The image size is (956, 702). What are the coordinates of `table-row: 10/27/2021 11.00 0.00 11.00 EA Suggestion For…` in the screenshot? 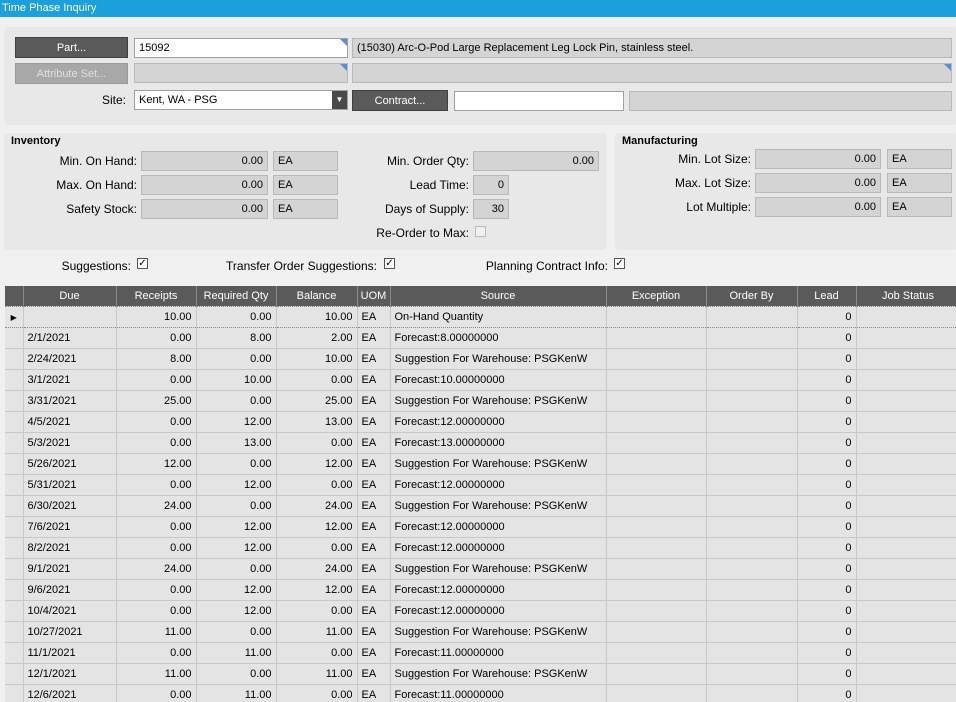 It's located at (480, 632).